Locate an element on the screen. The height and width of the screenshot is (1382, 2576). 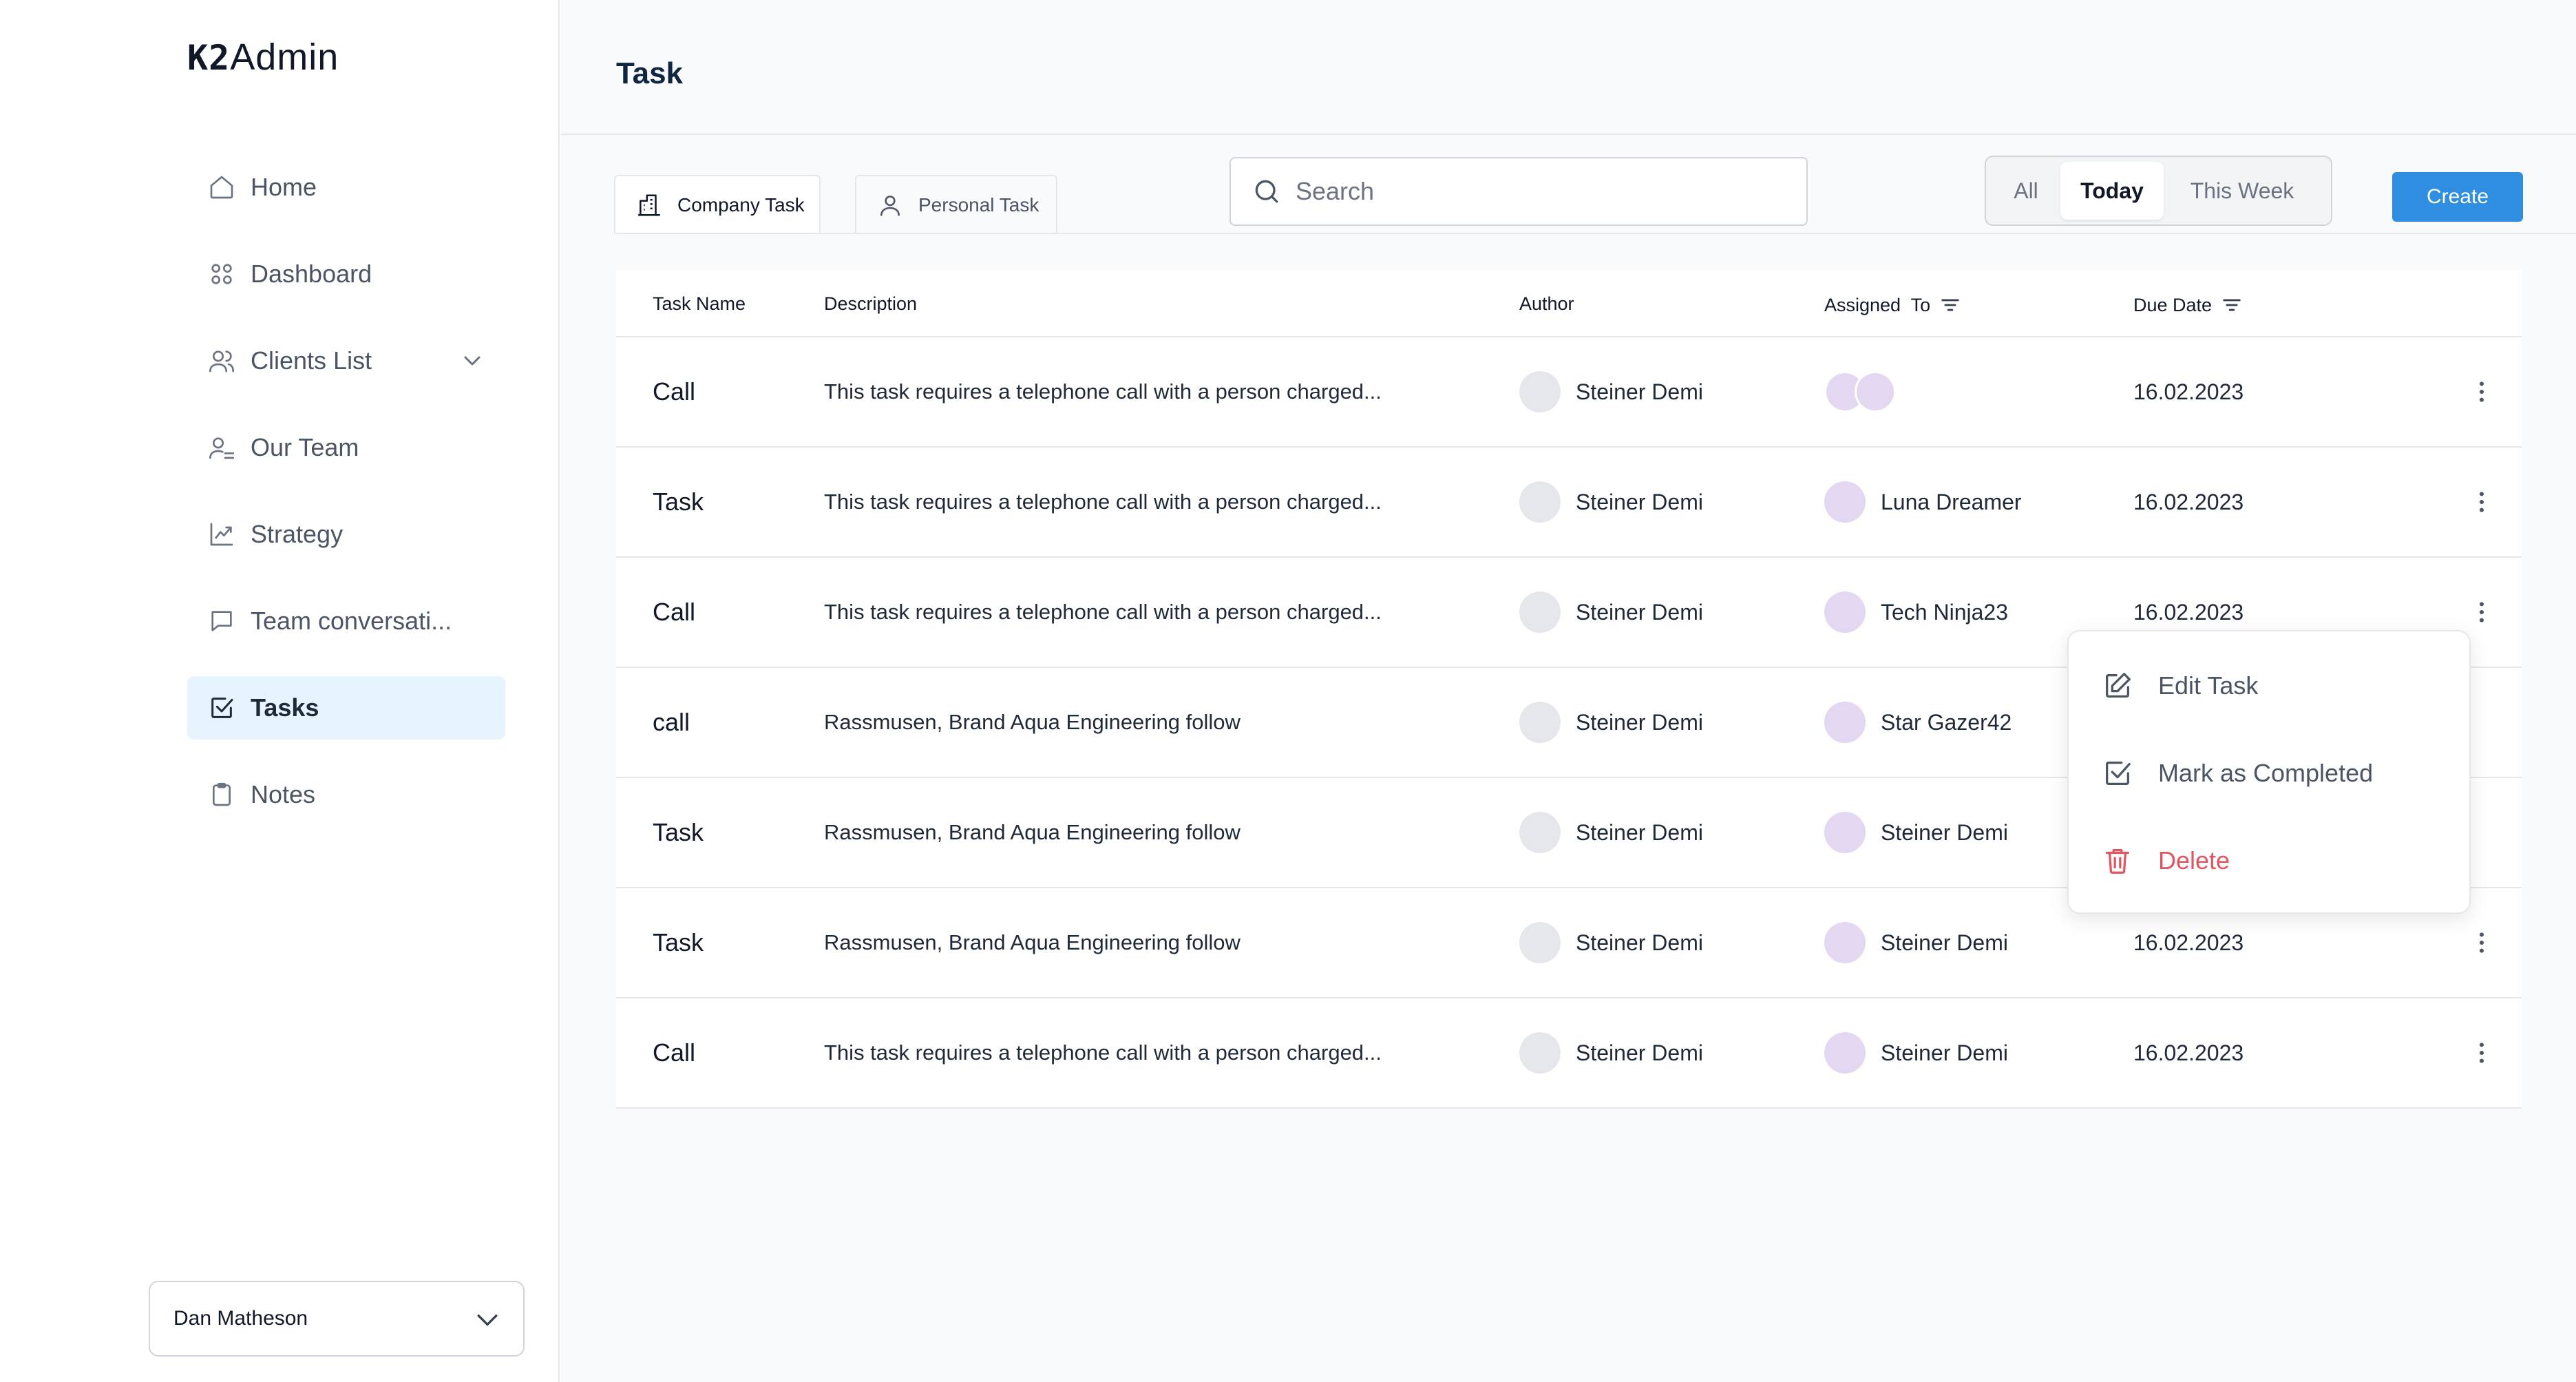
sidebar-item-dashboard: Dashboard is located at coordinates (346, 274).